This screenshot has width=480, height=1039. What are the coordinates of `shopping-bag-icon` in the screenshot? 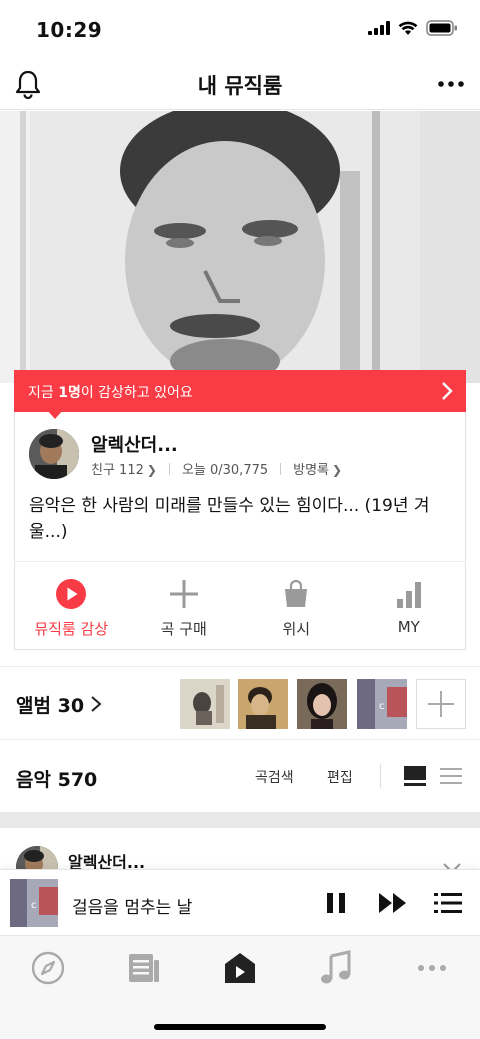 It's located at (296, 593).